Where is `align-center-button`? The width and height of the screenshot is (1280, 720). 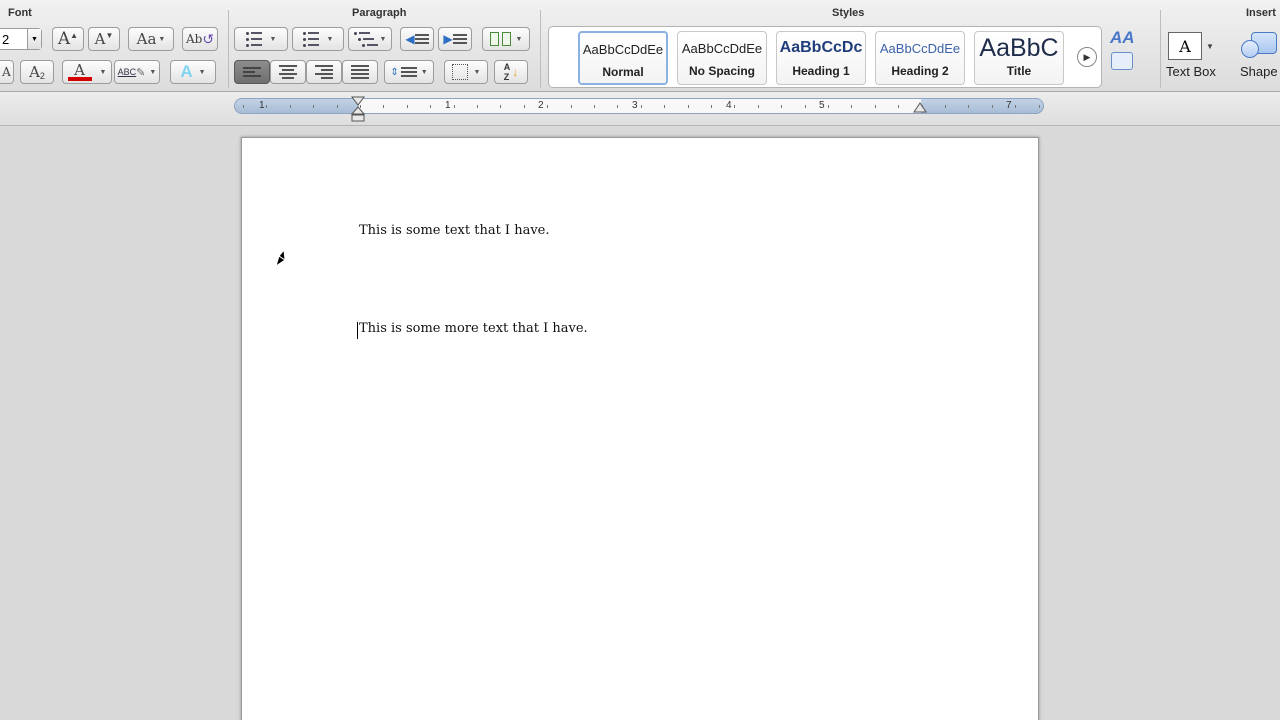 align-center-button is located at coordinates (288, 72).